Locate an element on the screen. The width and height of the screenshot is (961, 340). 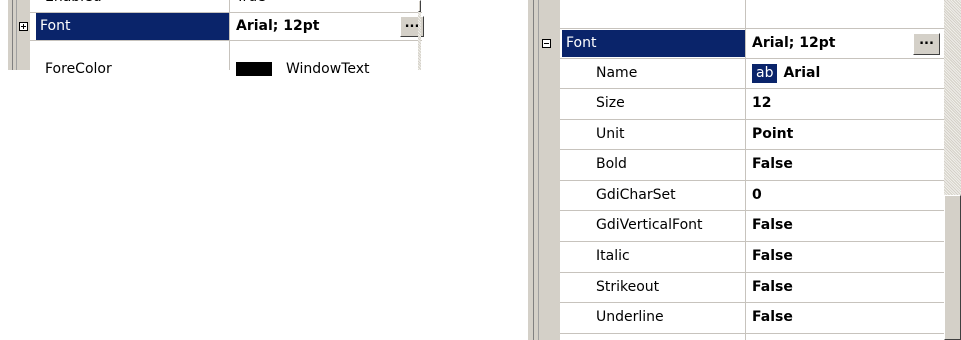
property-name: Underline is located at coordinates (630, 317).